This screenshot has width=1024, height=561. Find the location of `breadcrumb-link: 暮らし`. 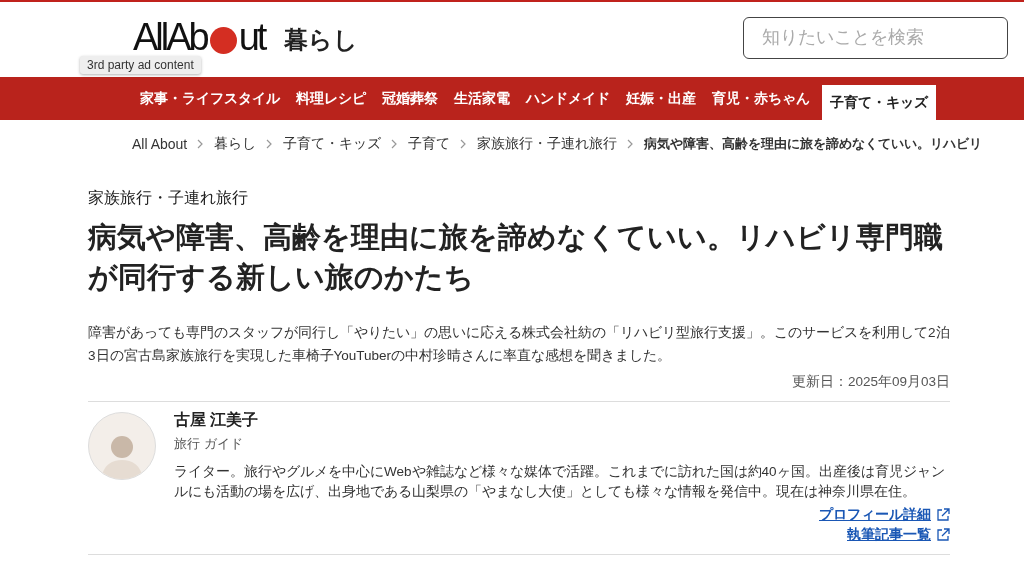

breadcrumb-link: 暮らし is located at coordinates (235, 144).